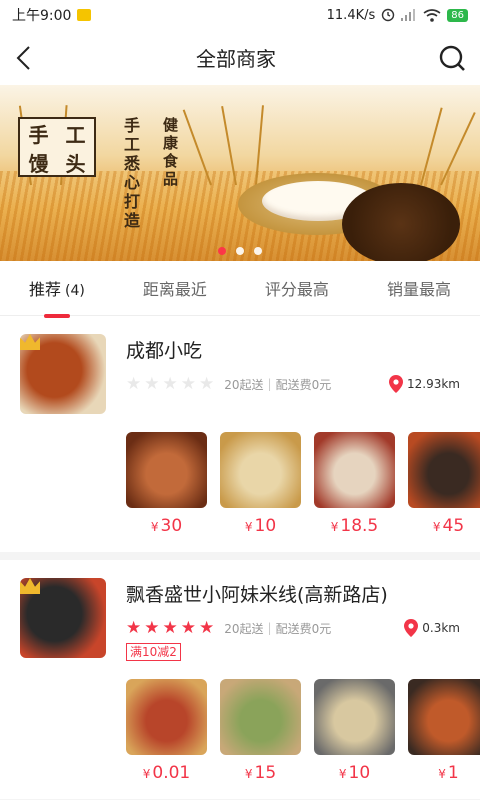 The height and width of the screenshot is (800, 480). I want to click on rating-stars: ★ ★ ★ ★ ★, so click(170, 627).